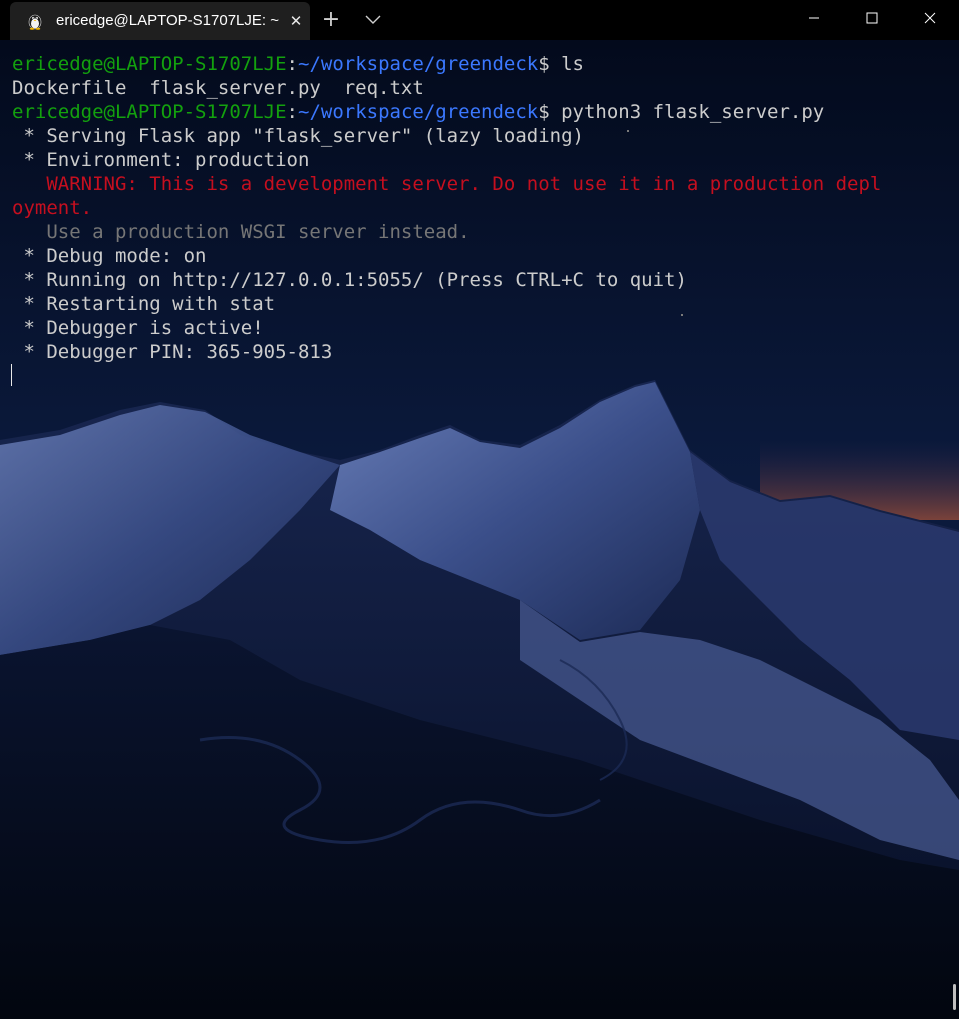 The image size is (959, 1019). I want to click on output-line: Dockerfile flask_server.py req.txt, so click(218, 88).